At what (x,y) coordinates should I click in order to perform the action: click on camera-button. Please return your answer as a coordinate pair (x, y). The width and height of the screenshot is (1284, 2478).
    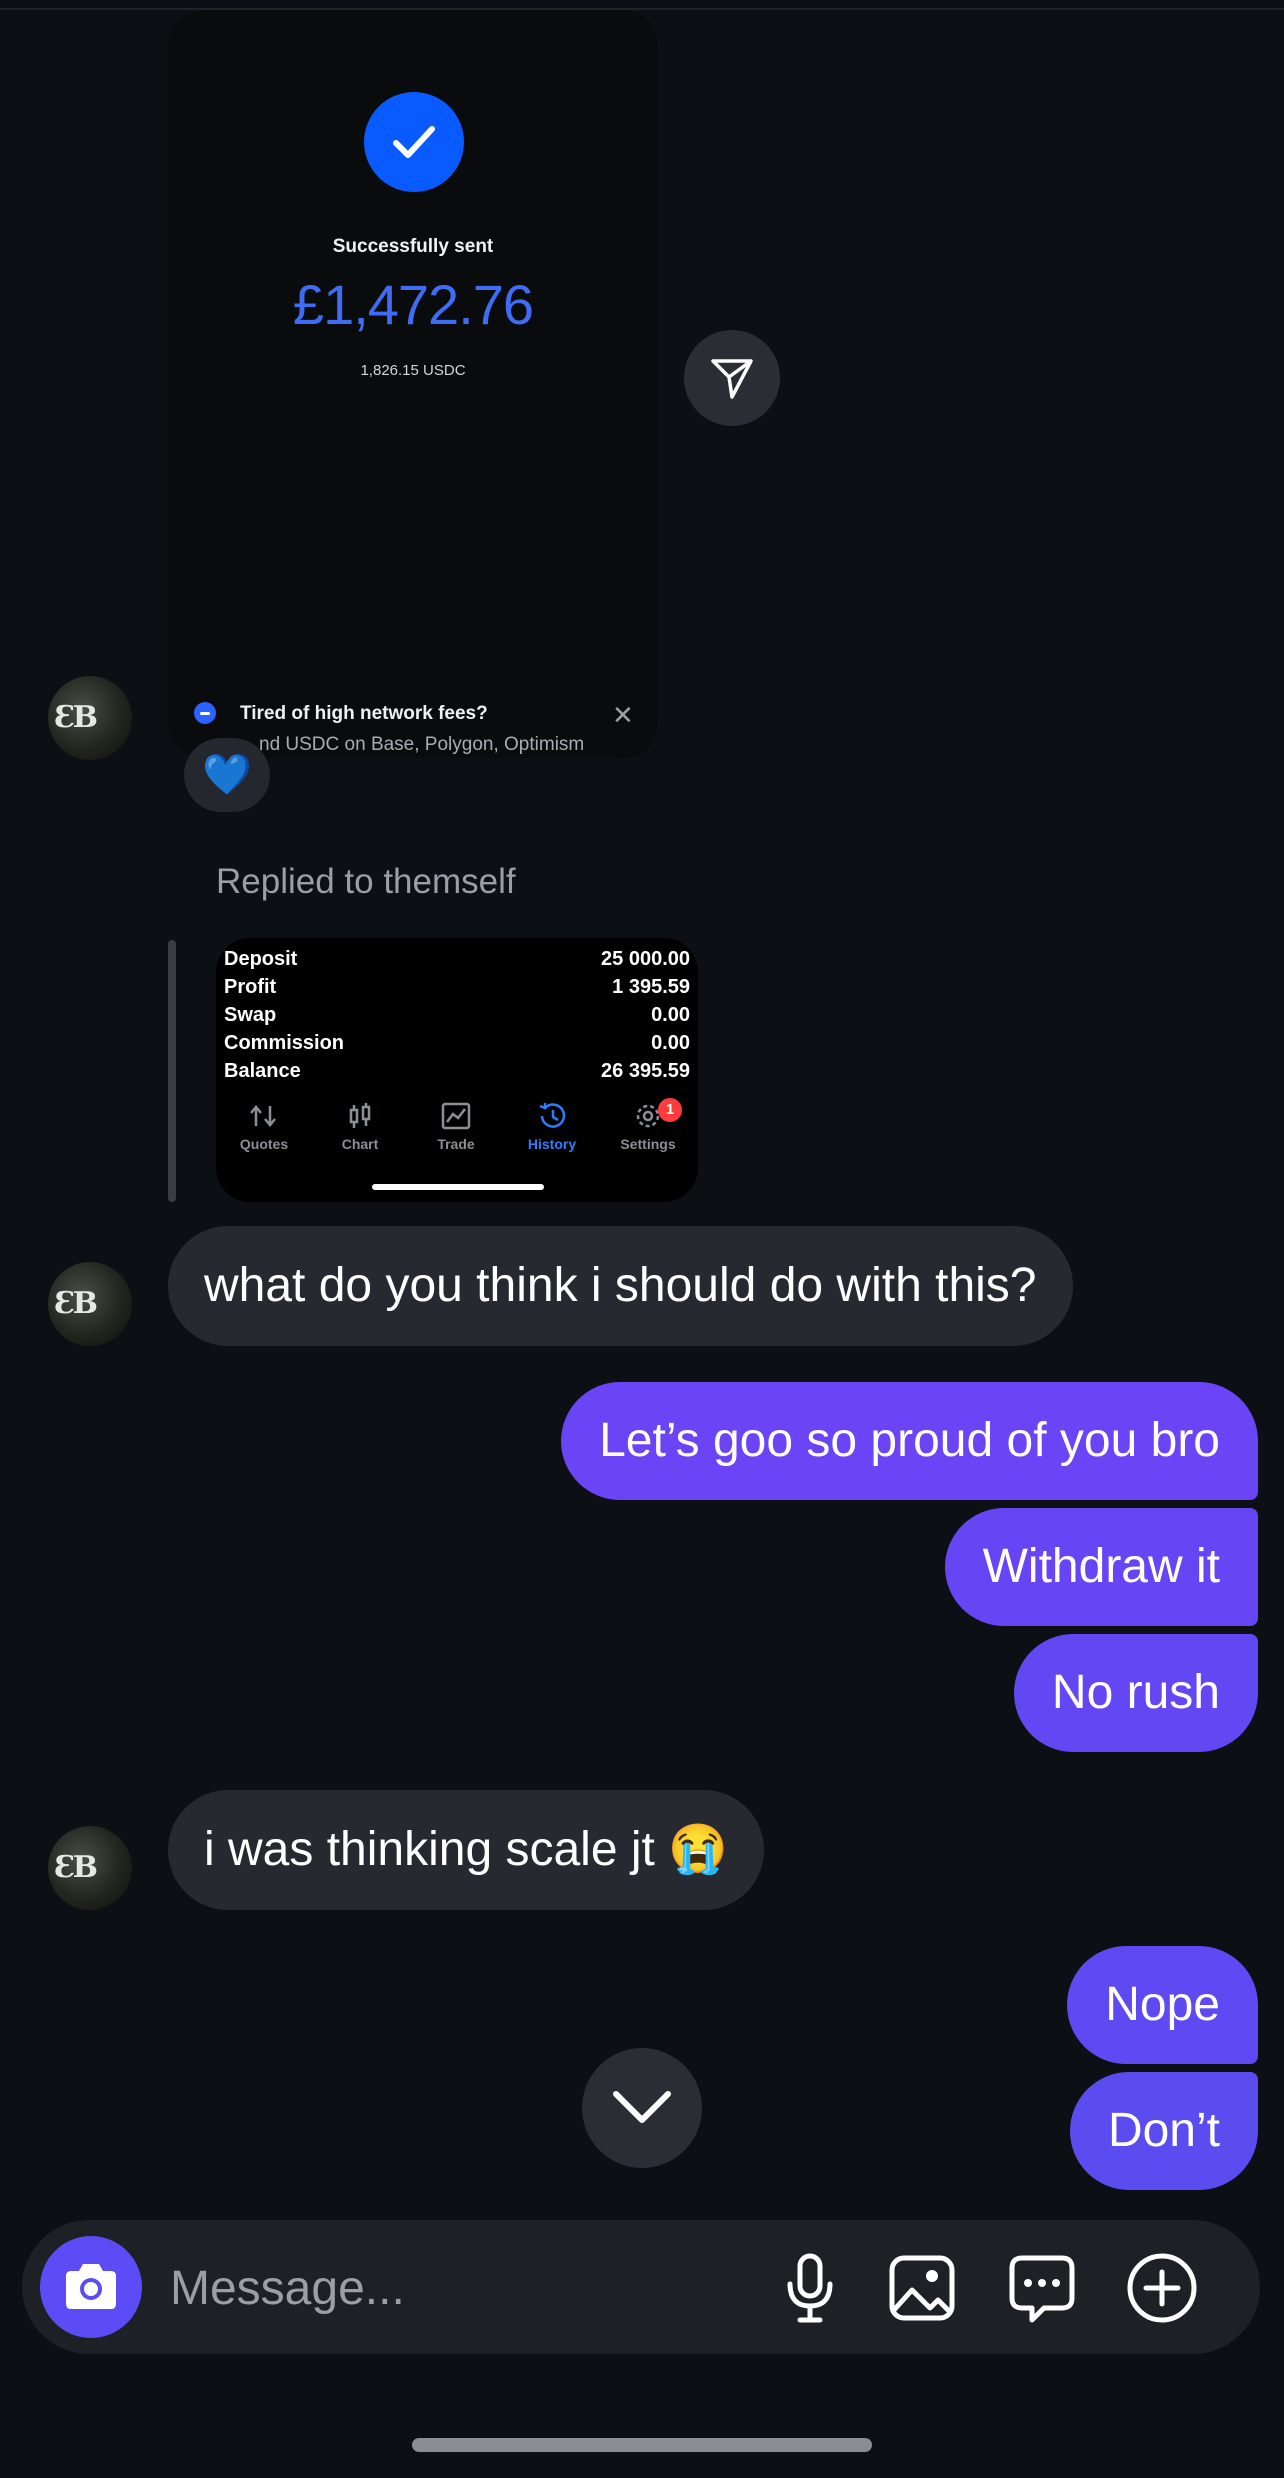
    Looking at the image, I should click on (91, 2287).